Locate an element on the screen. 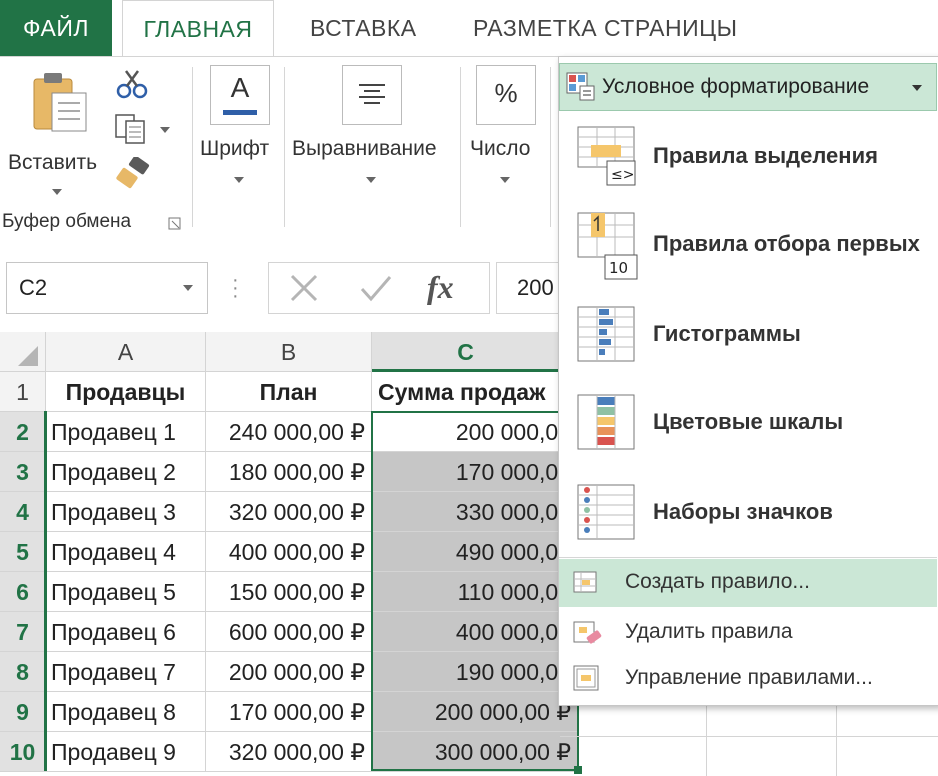 The height and width of the screenshot is (776, 938). table-cell: 190 000,00 is located at coordinates (475, 672).